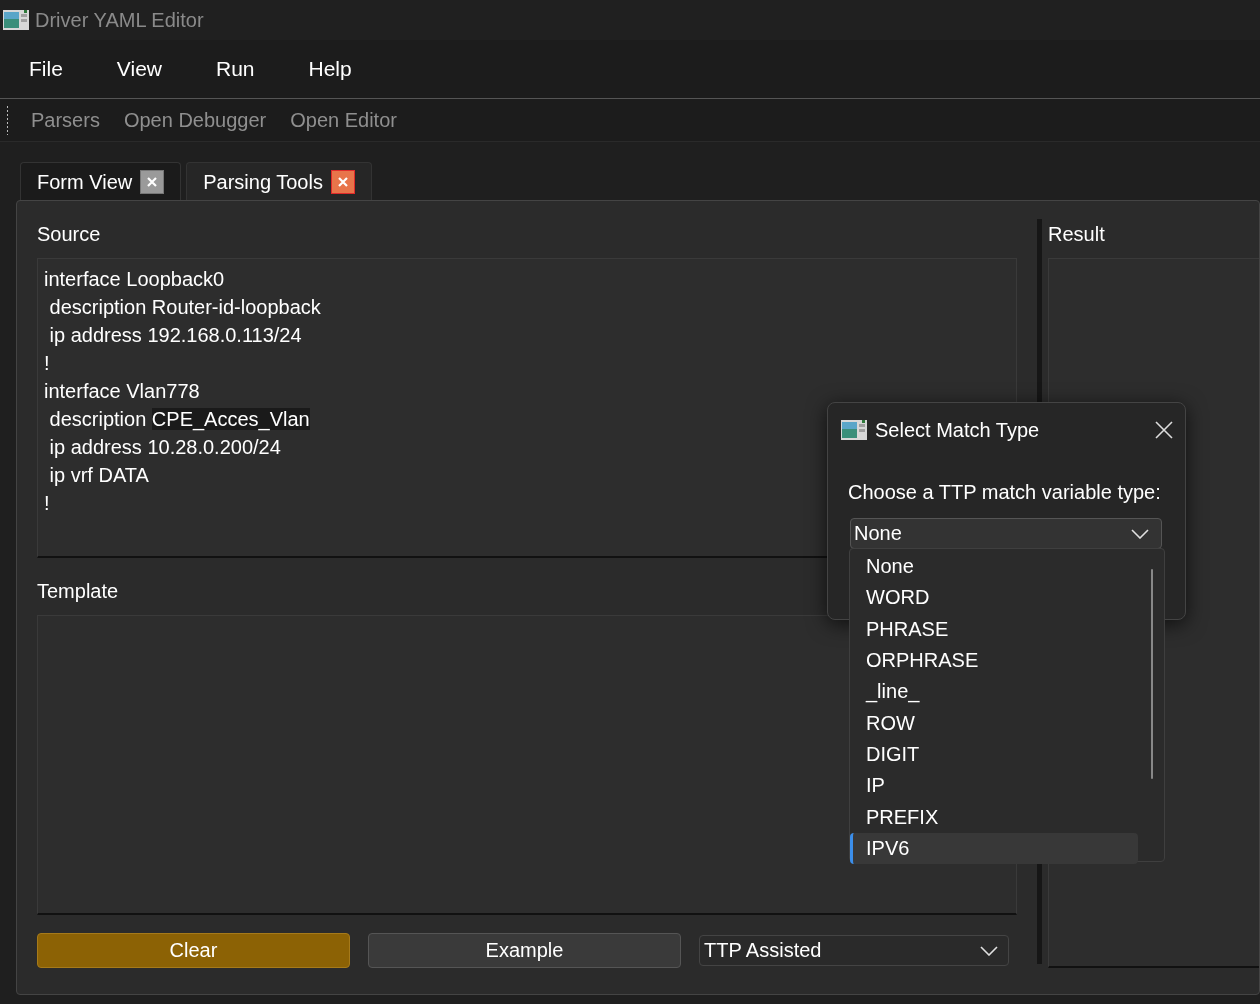 The width and height of the screenshot is (1260, 1004). I want to click on source-label: Source, so click(69, 234).